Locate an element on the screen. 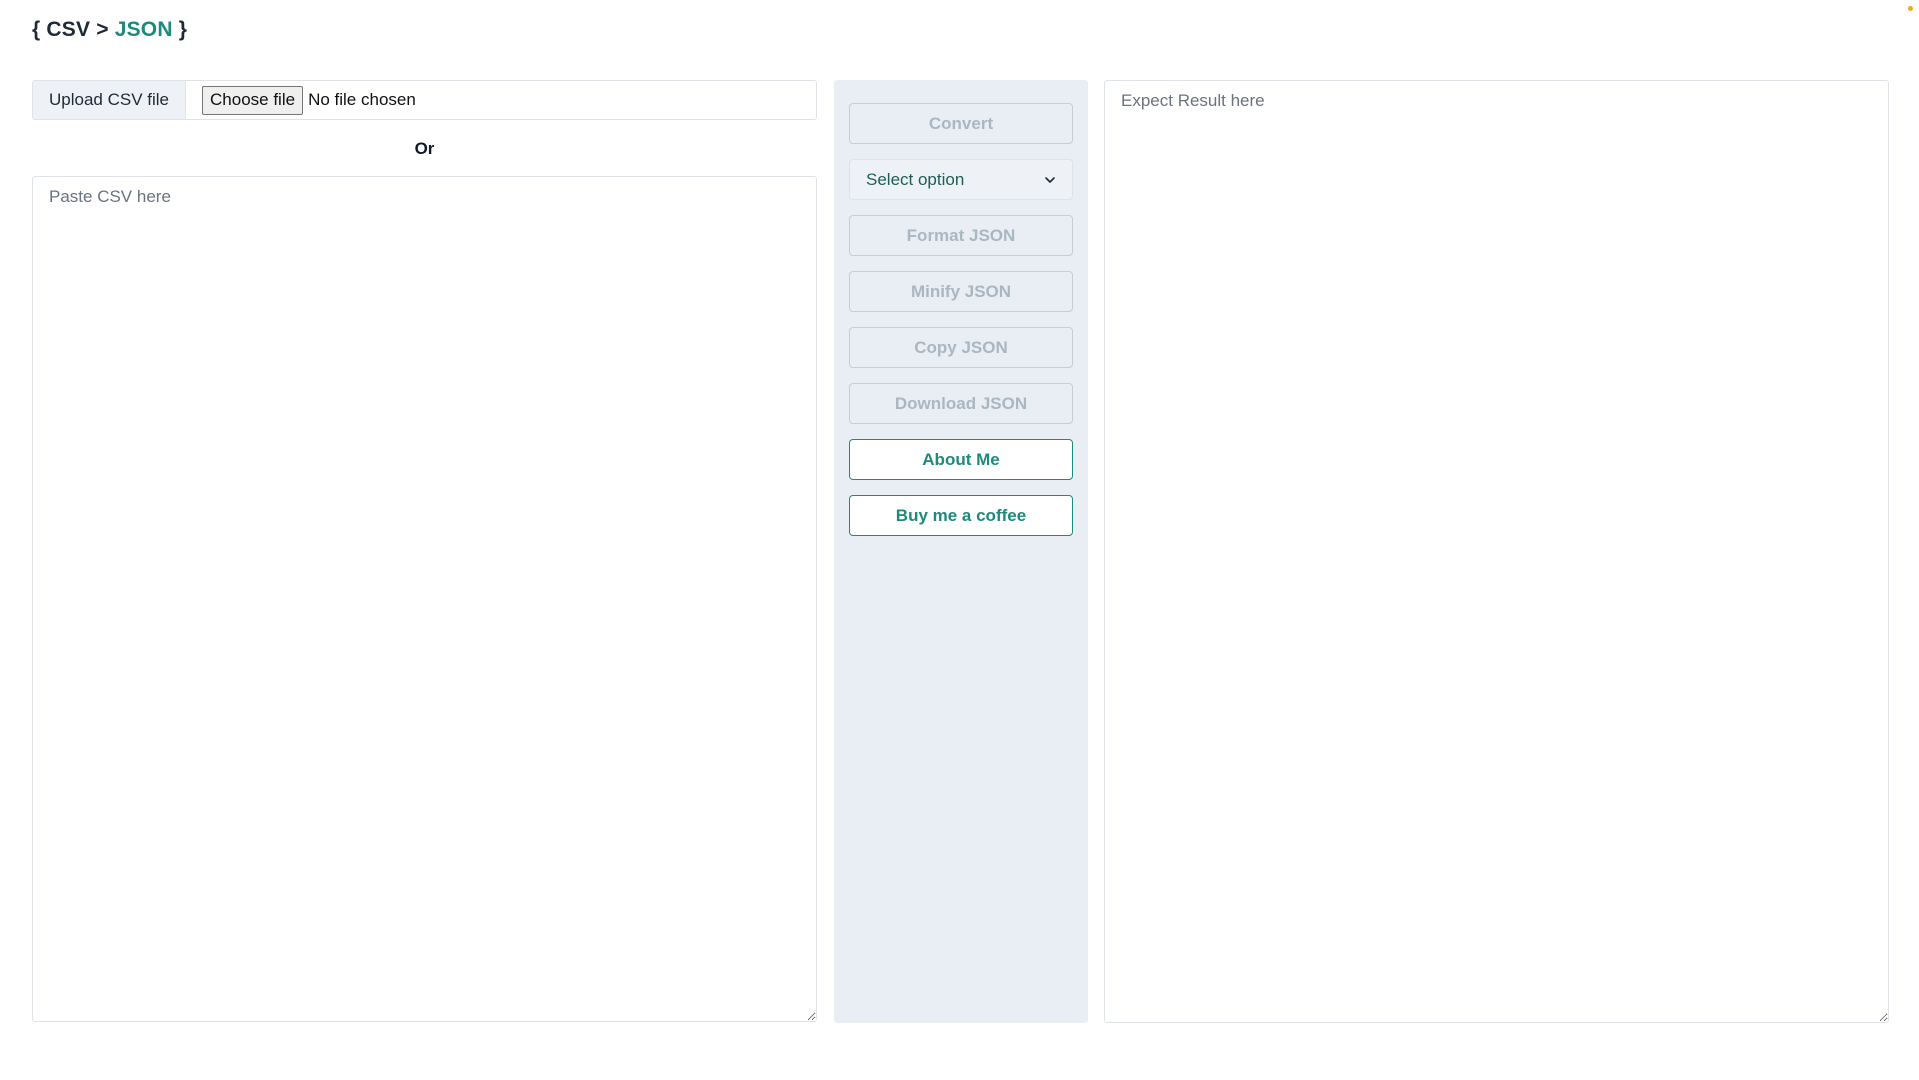 This screenshot has height=1080, width=1919. copy-json-button: Copy JSON is located at coordinates (961, 347).